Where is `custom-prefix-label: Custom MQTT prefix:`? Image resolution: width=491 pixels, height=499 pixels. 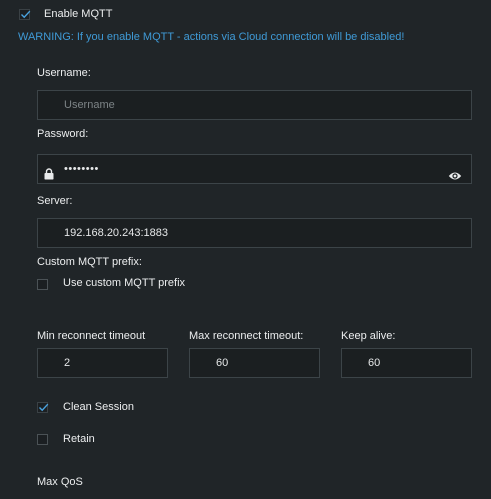 custom-prefix-label: Custom MQTT prefix: is located at coordinates (89, 262).